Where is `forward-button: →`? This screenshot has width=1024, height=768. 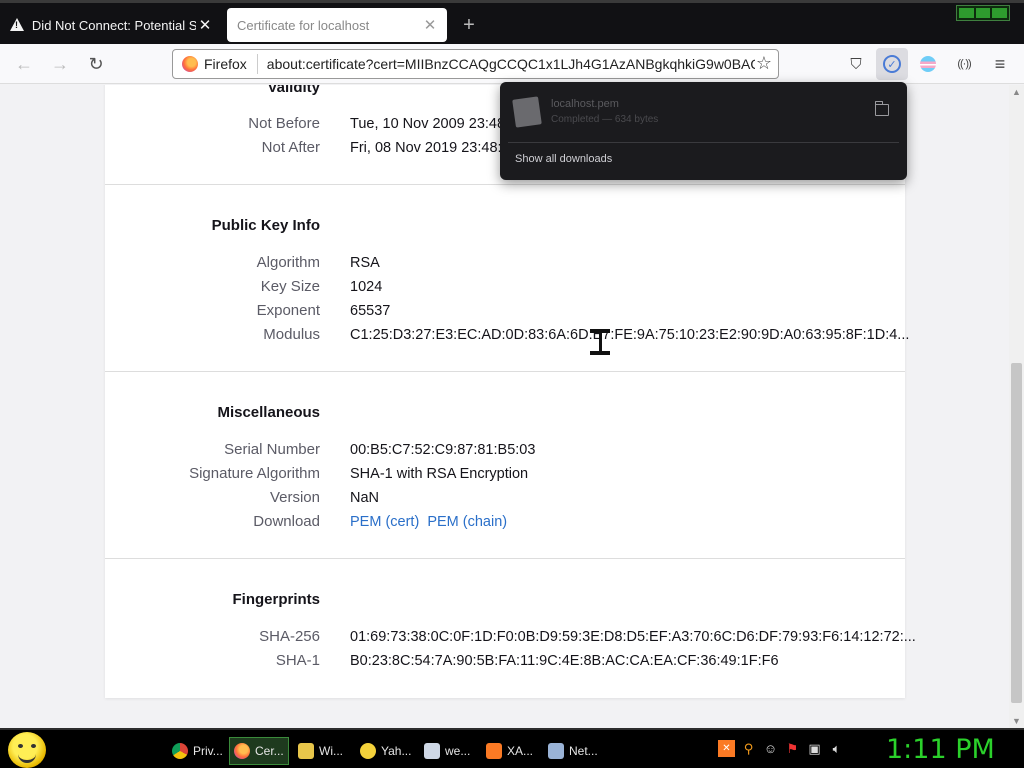
forward-button: → is located at coordinates (60, 64).